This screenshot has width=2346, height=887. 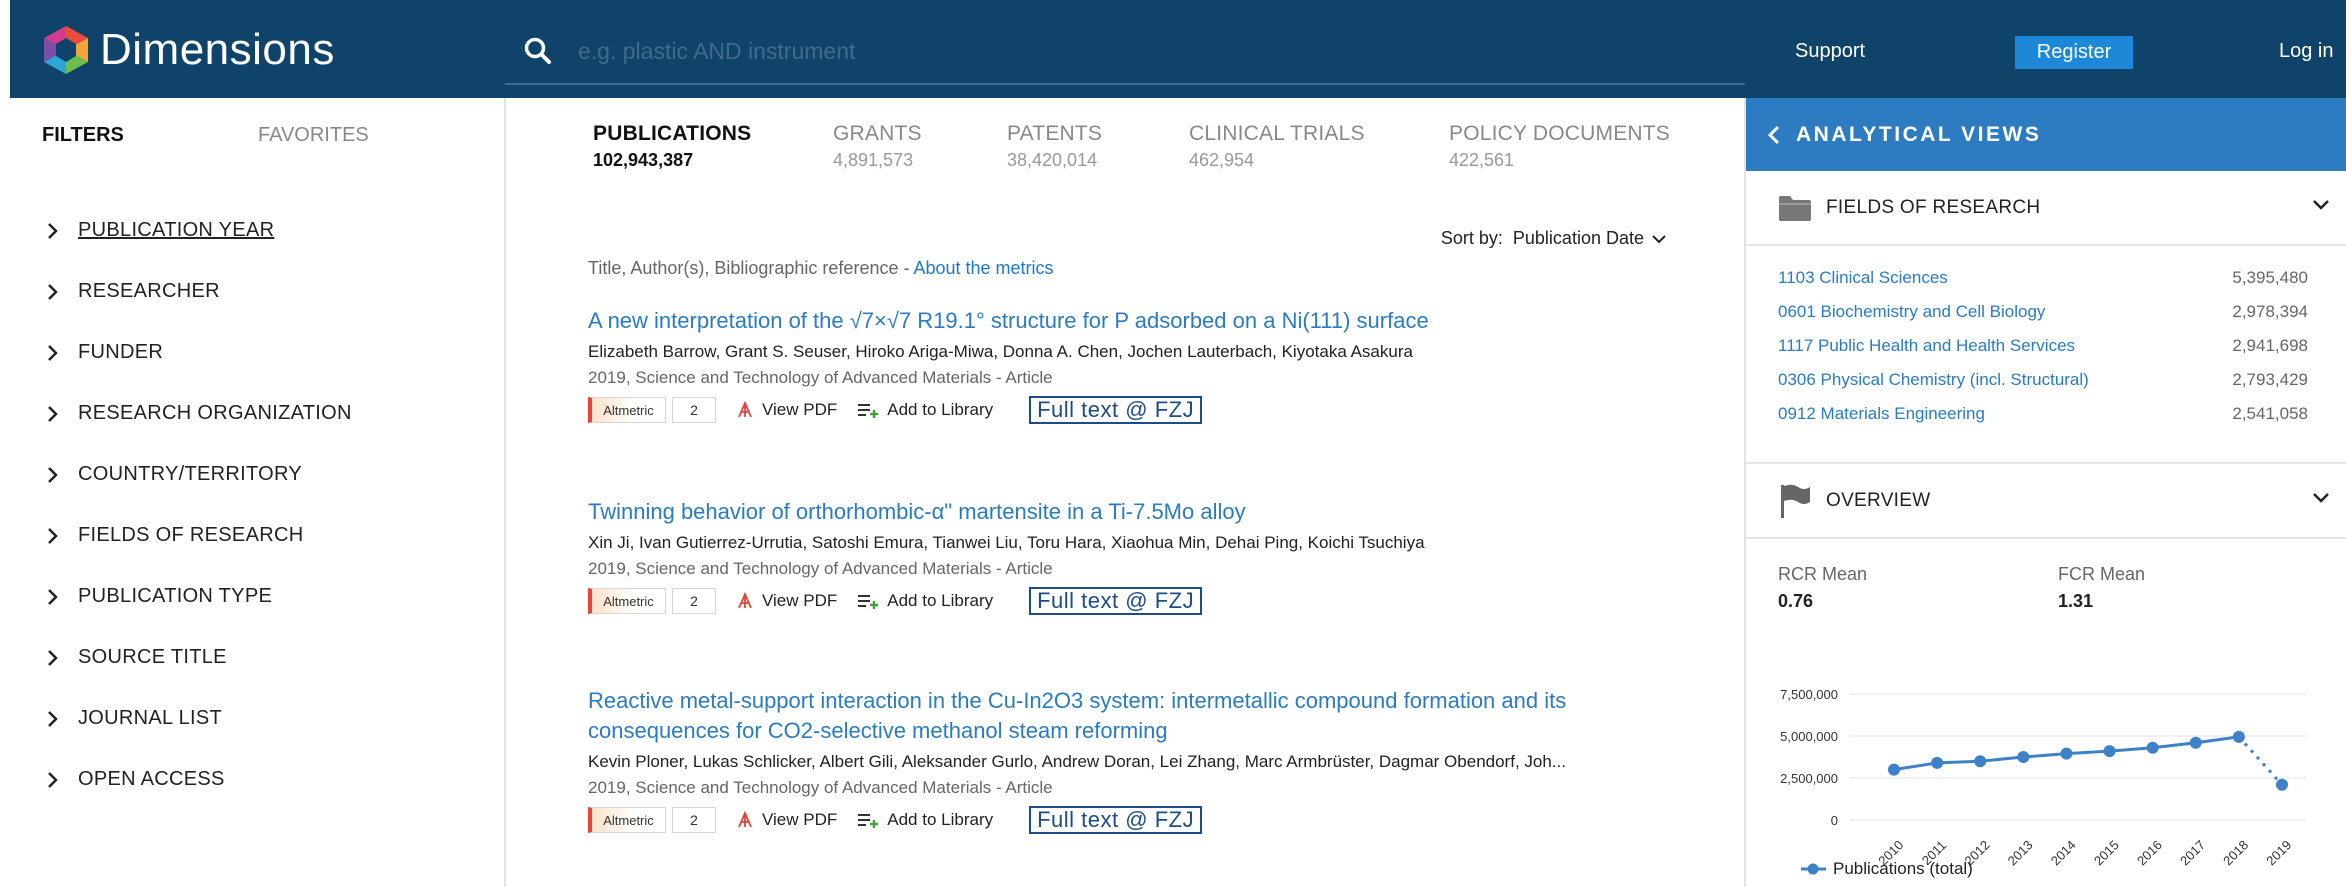 I want to click on filter-label: SOURCE TITLE, so click(x=152, y=657).